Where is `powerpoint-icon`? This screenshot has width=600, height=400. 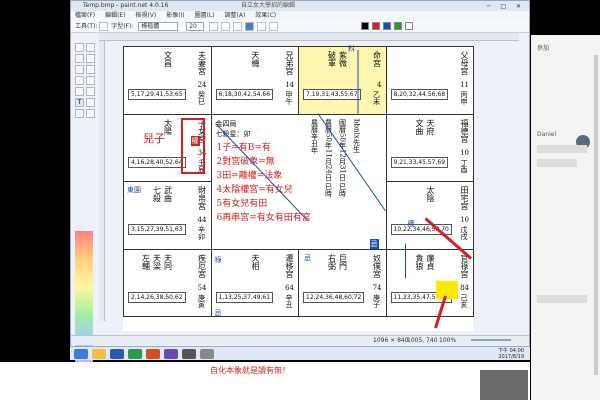
powerpoint-icon is located at coordinates (153, 354).